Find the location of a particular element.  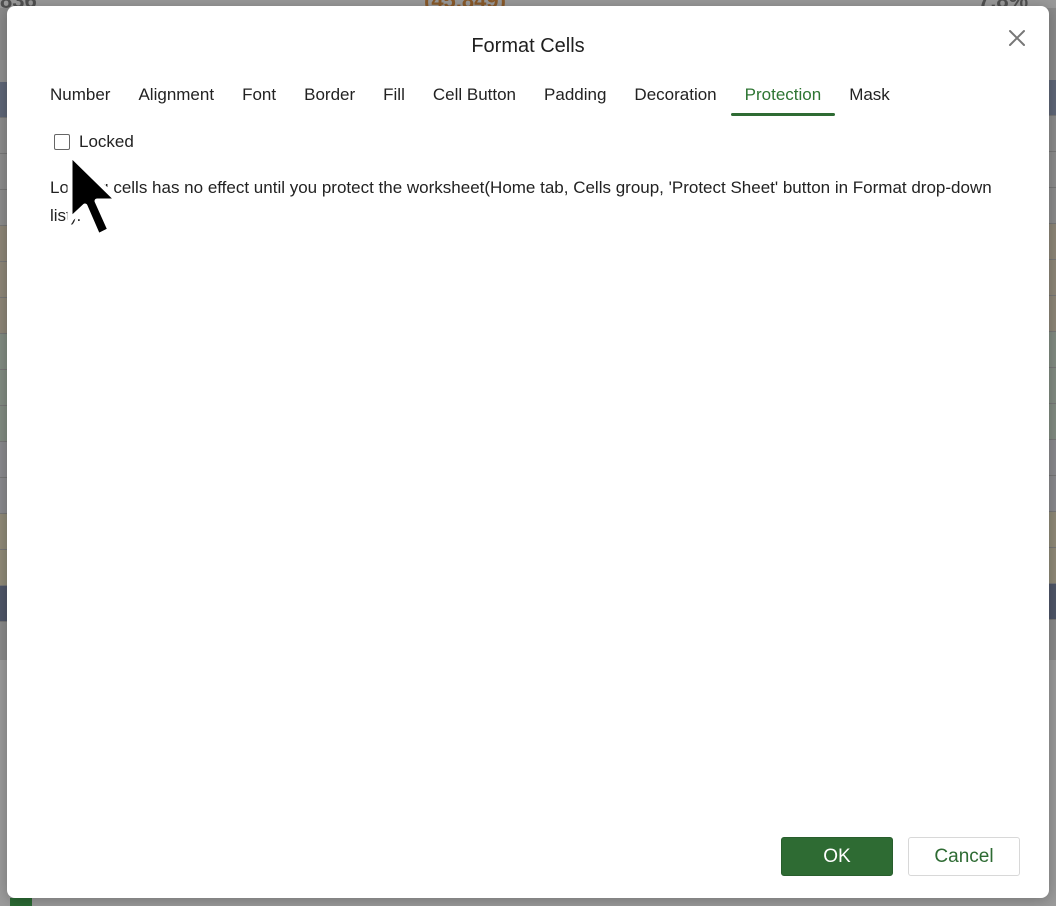

tab-alignment: Alignment is located at coordinates (176, 97).